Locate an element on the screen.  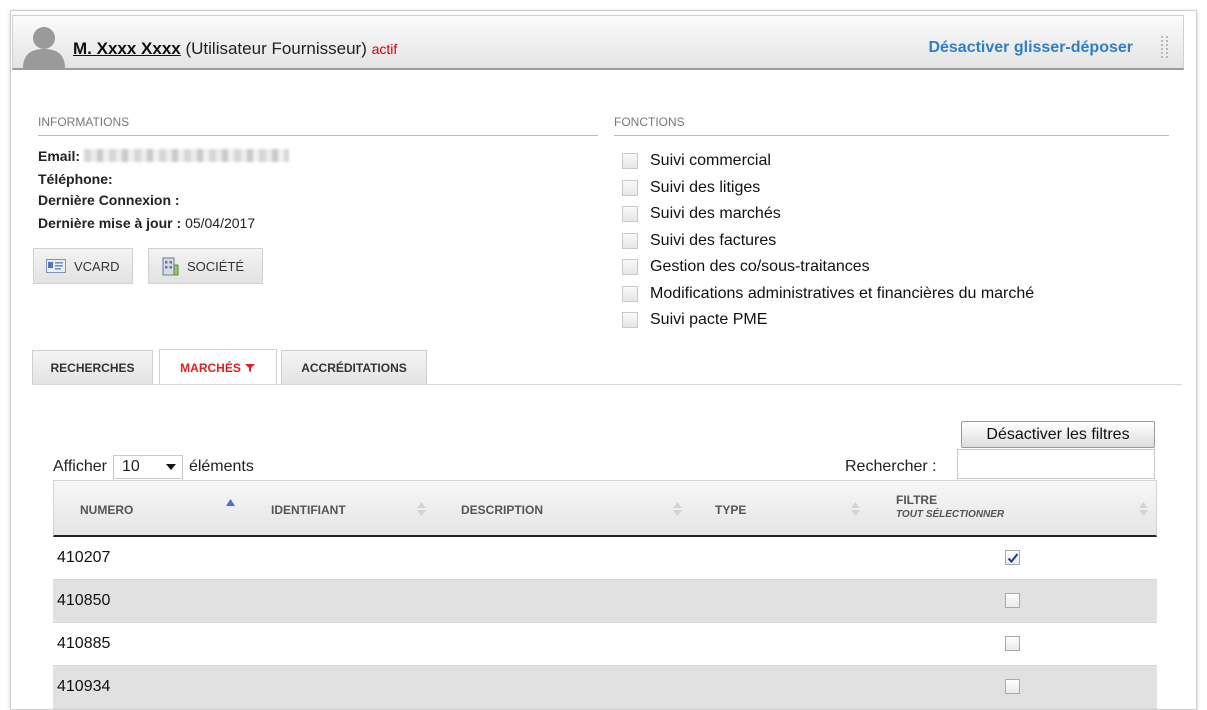
table-row: 410850 is located at coordinates (605, 601).